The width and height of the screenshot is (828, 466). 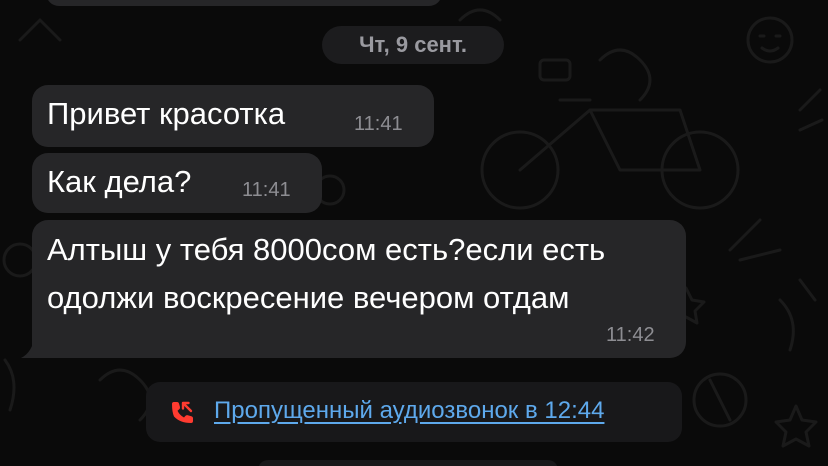 I want to click on previous-message-bubble, so click(x=244, y=3).